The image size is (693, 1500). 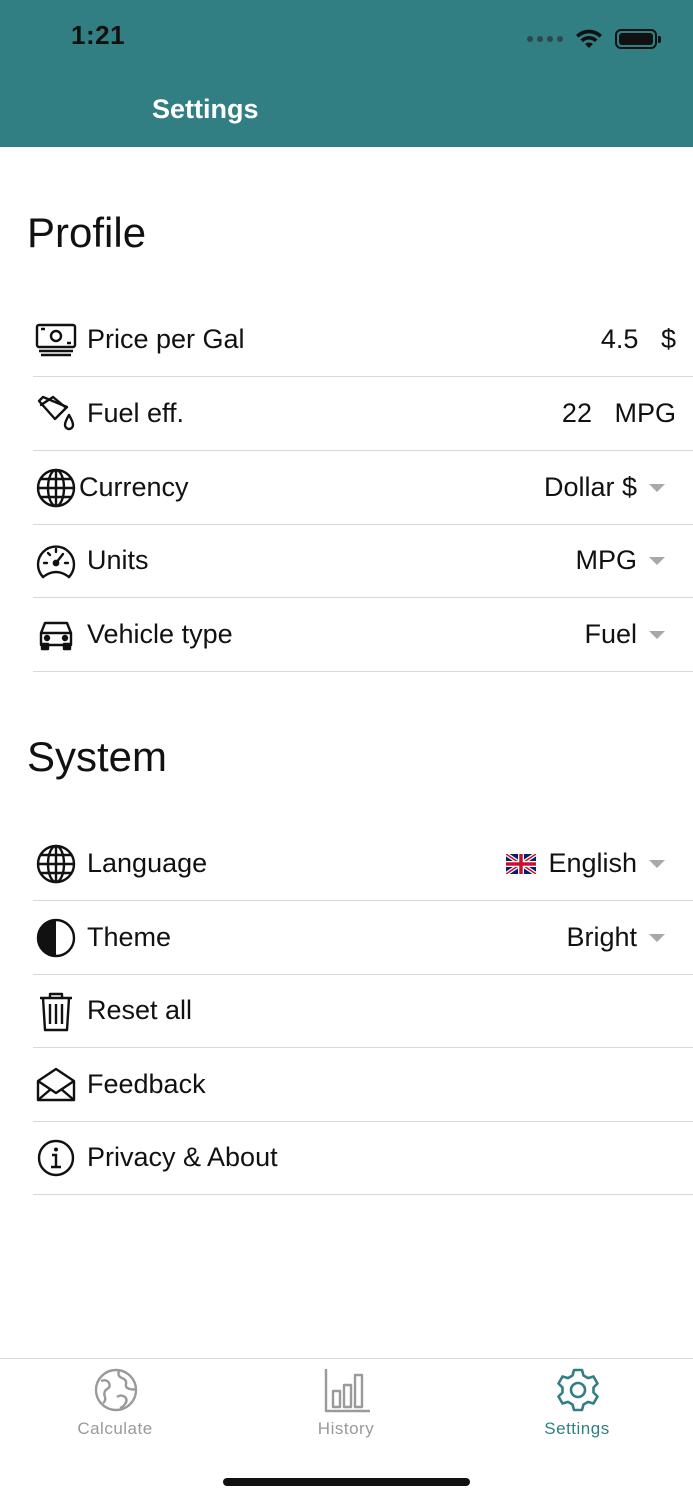 I want to click on setting-row-theme: Theme Bright, so click(x=363, y=938).